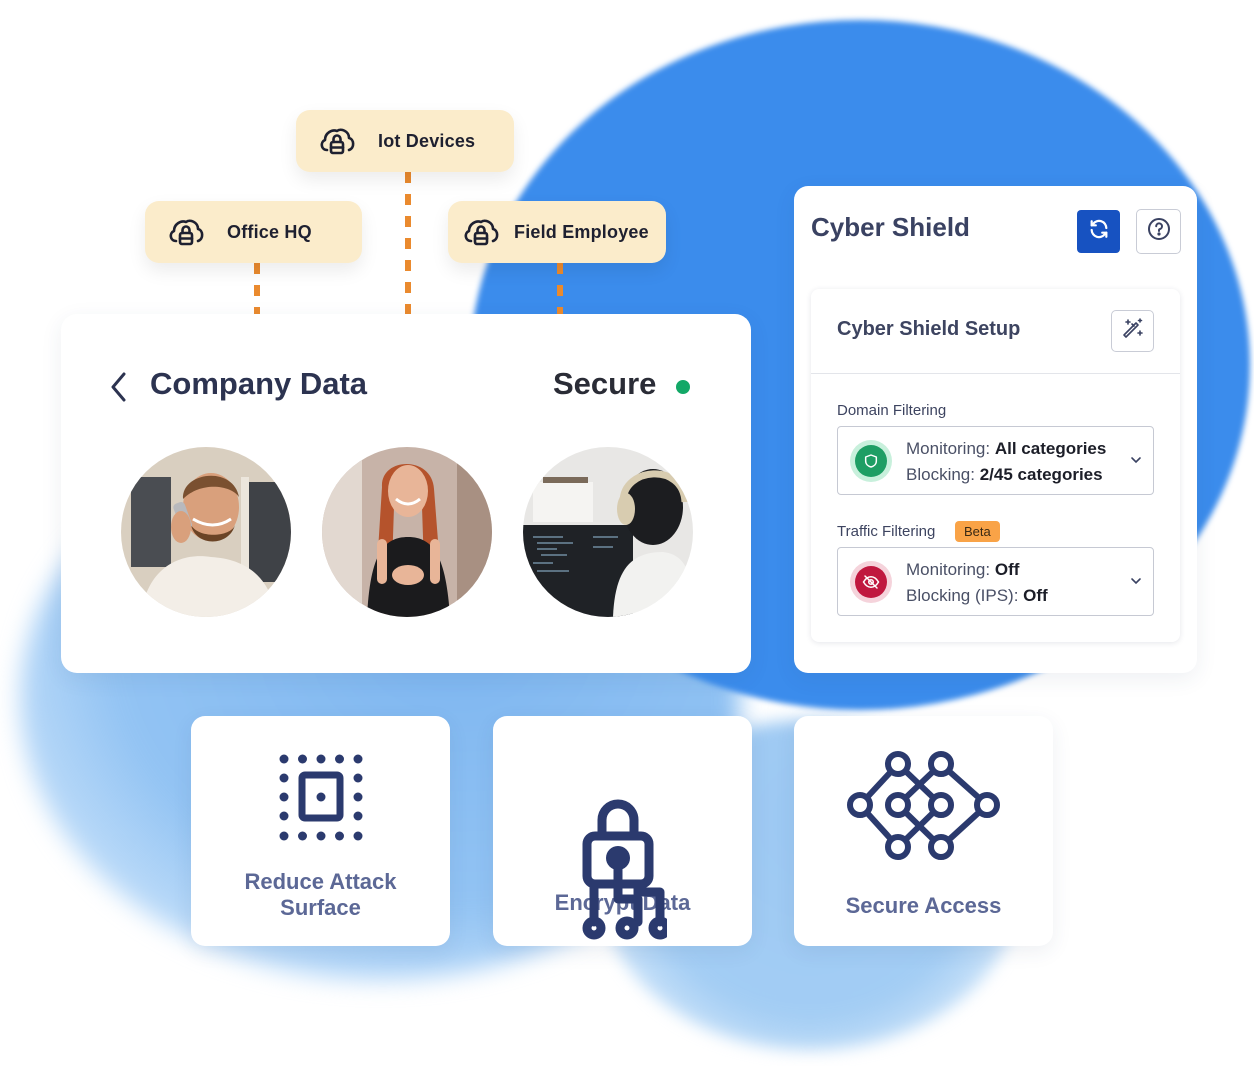 The image size is (1254, 1066). I want to click on connector-office, so click(257, 288).